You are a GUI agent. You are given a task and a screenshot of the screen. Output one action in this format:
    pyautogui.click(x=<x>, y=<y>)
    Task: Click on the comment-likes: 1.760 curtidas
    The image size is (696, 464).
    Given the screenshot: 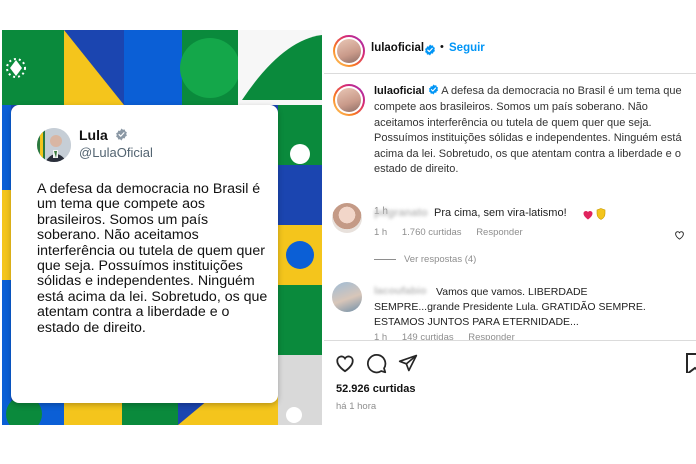 What is the action you would take?
    pyautogui.click(x=432, y=232)
    